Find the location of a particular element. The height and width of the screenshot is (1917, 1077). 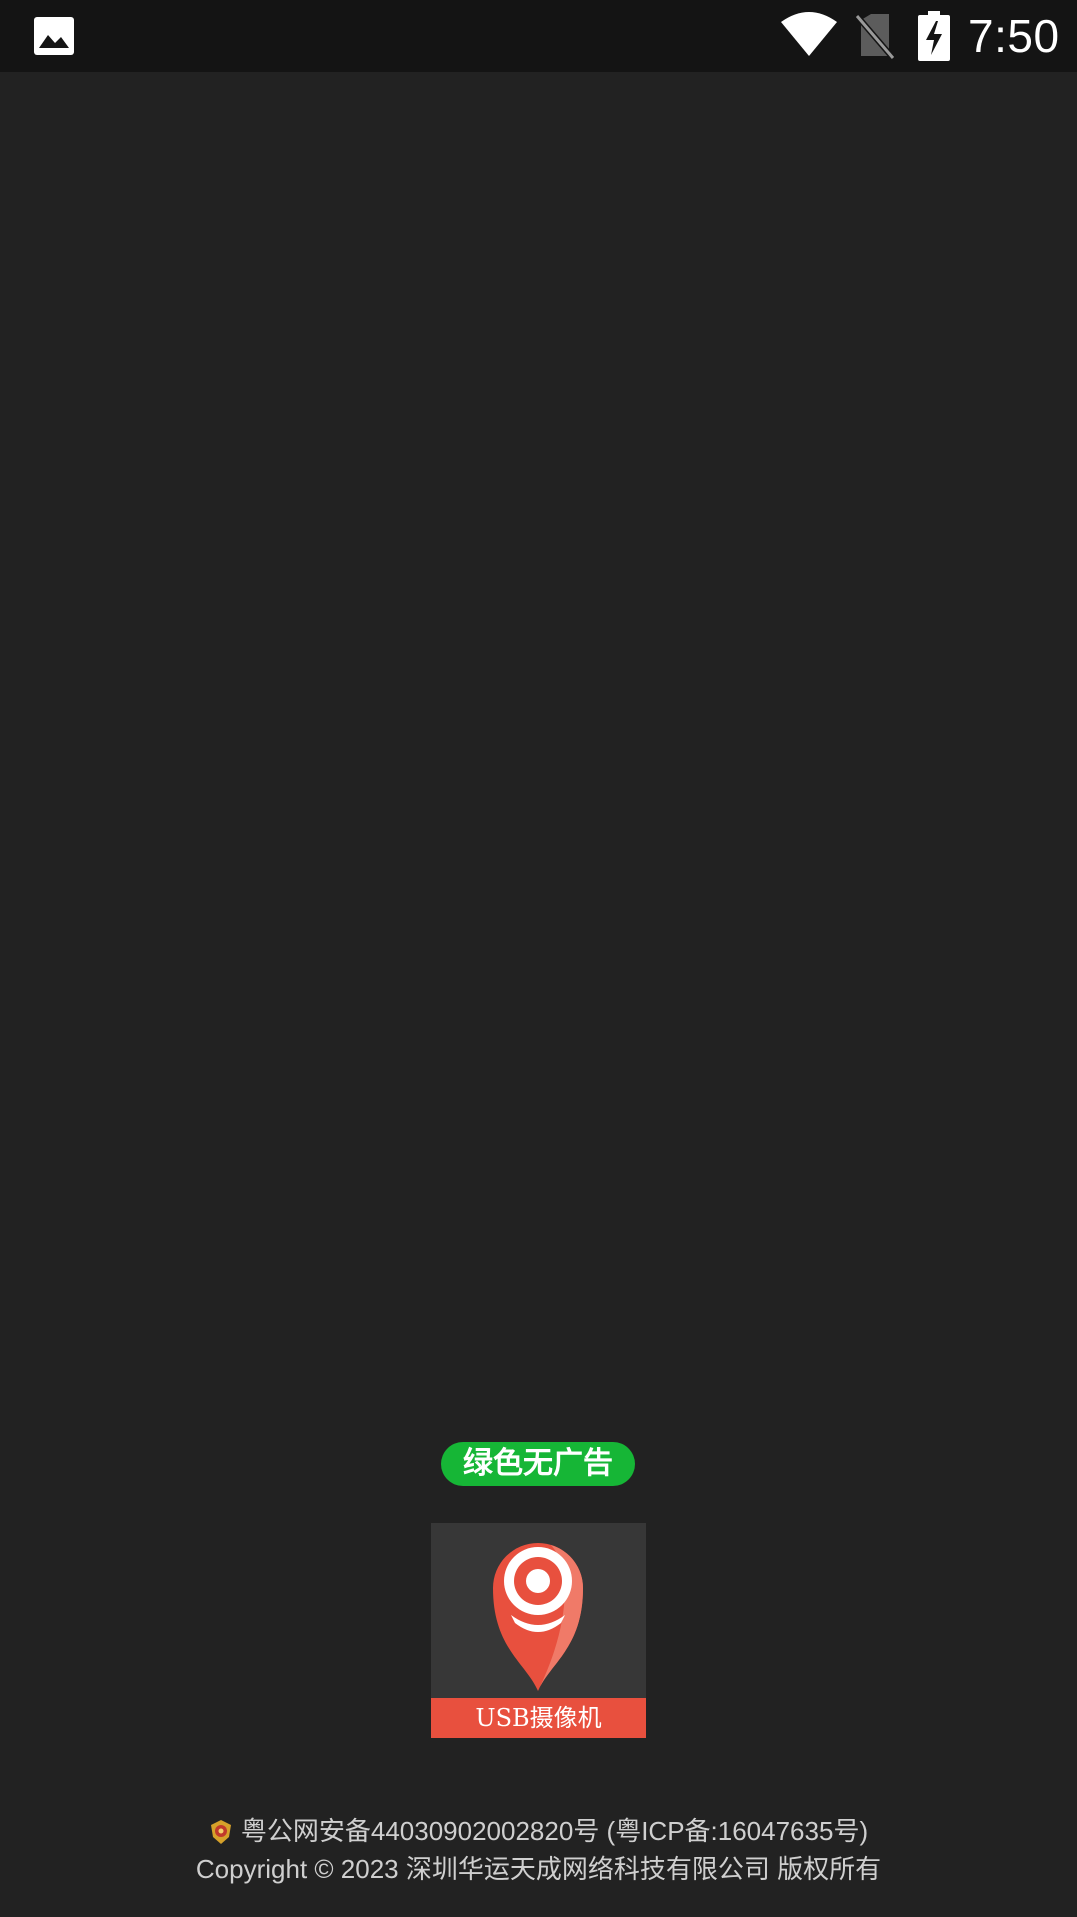

gallery-icon is located at coordinates (54, 36).